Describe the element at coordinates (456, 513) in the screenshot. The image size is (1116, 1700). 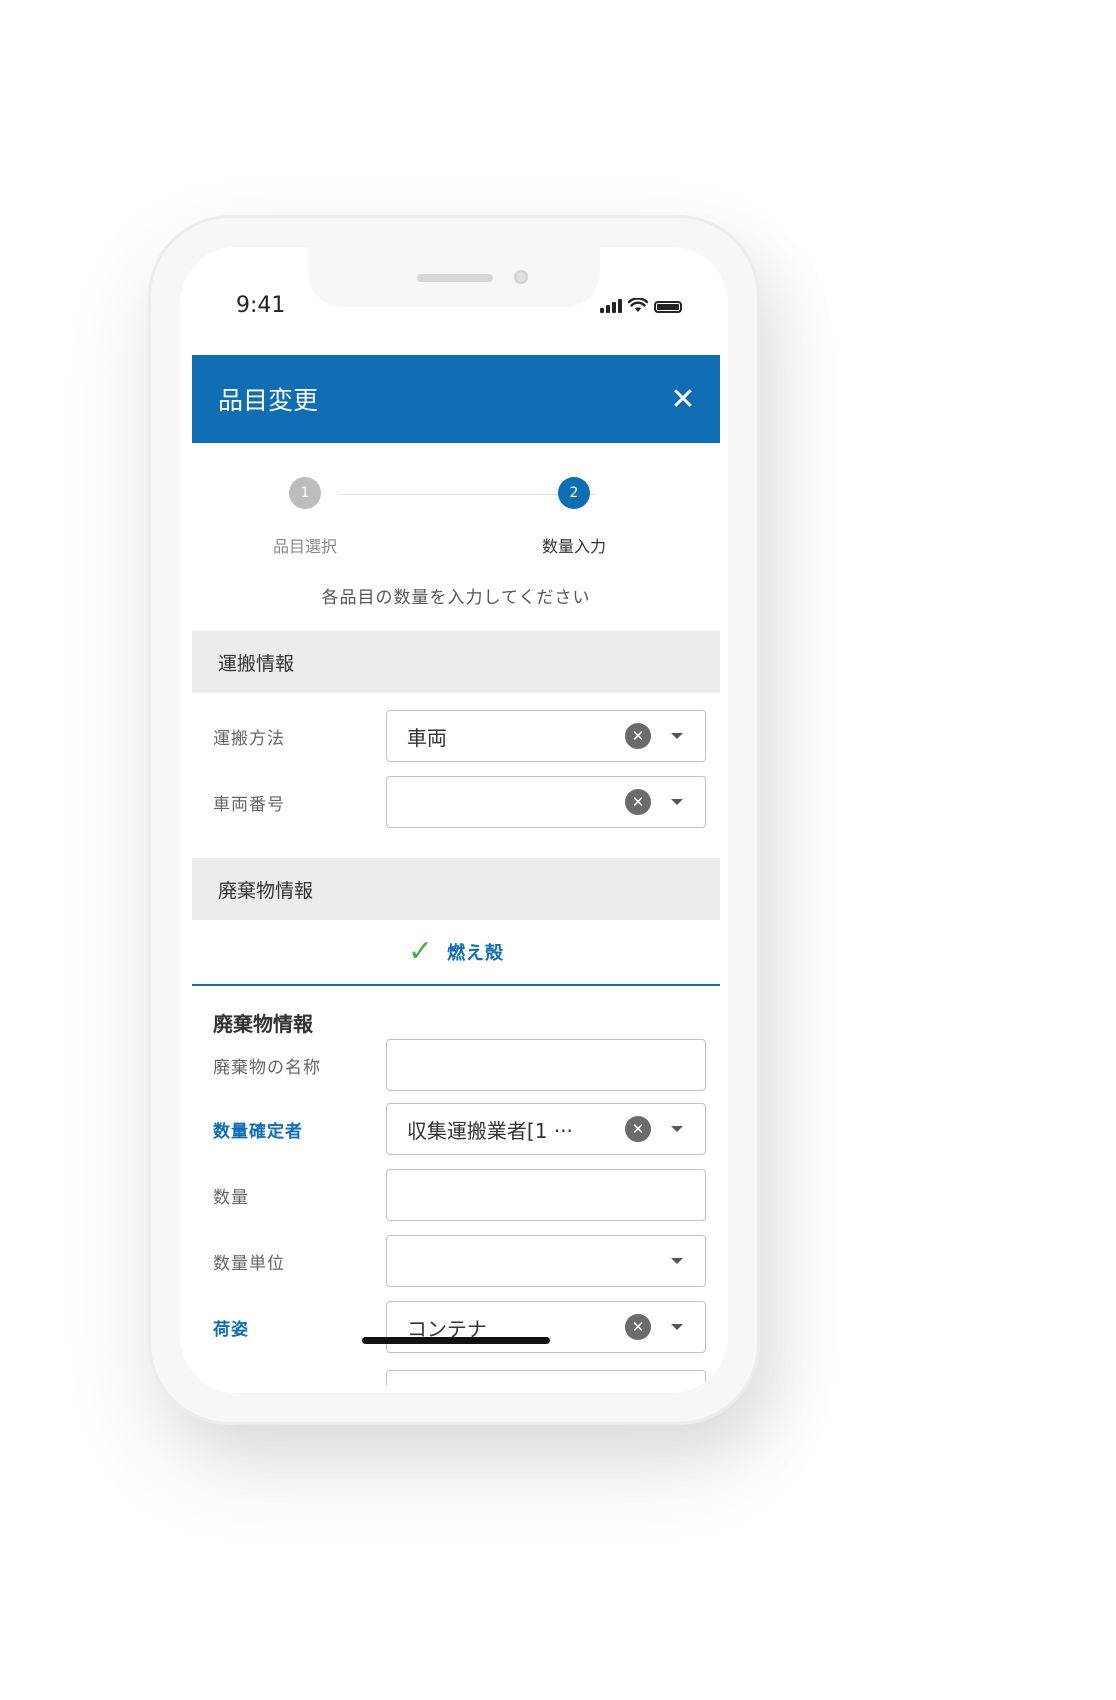
I see `stepper: 1 2 品目選択 数量入力` at that location.